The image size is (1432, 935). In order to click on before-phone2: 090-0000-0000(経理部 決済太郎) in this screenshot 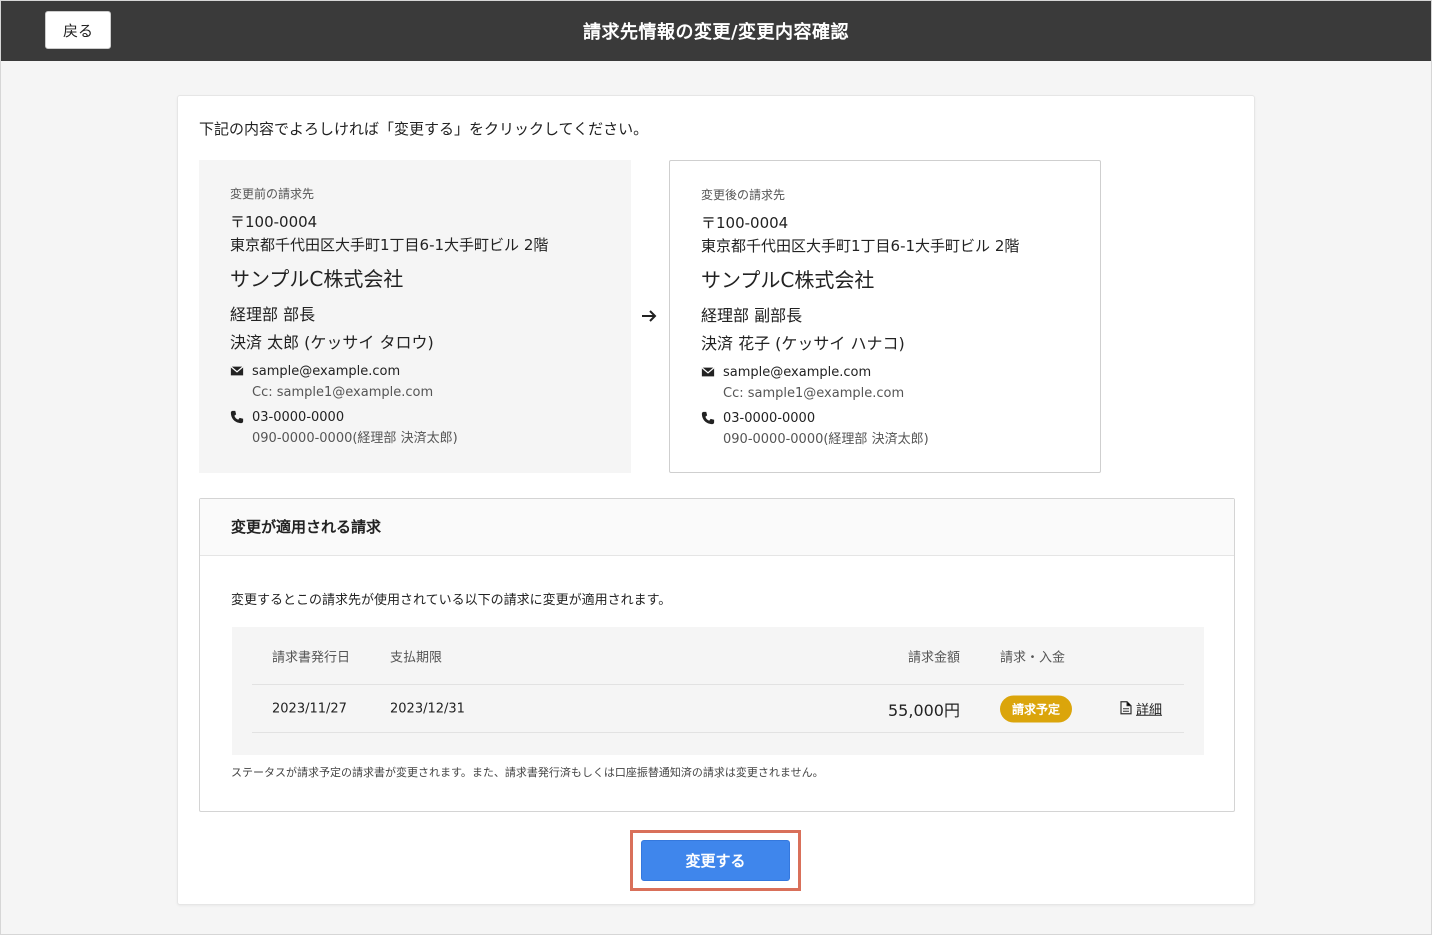, I will do `click(355, 438)`.